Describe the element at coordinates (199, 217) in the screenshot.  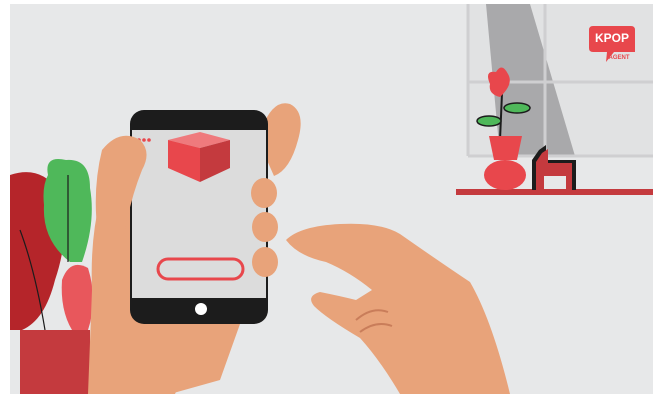
I see `smartphone` at that location.